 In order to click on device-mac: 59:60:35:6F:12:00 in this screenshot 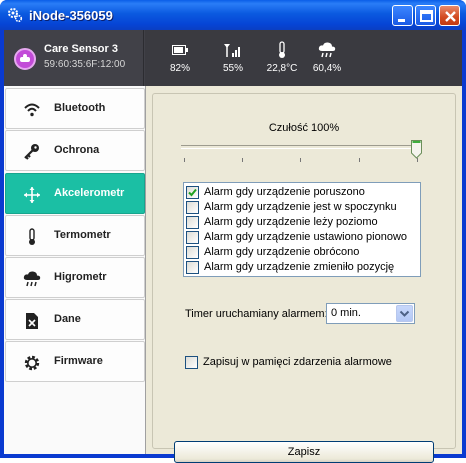, I will do `click(85, 64)`.